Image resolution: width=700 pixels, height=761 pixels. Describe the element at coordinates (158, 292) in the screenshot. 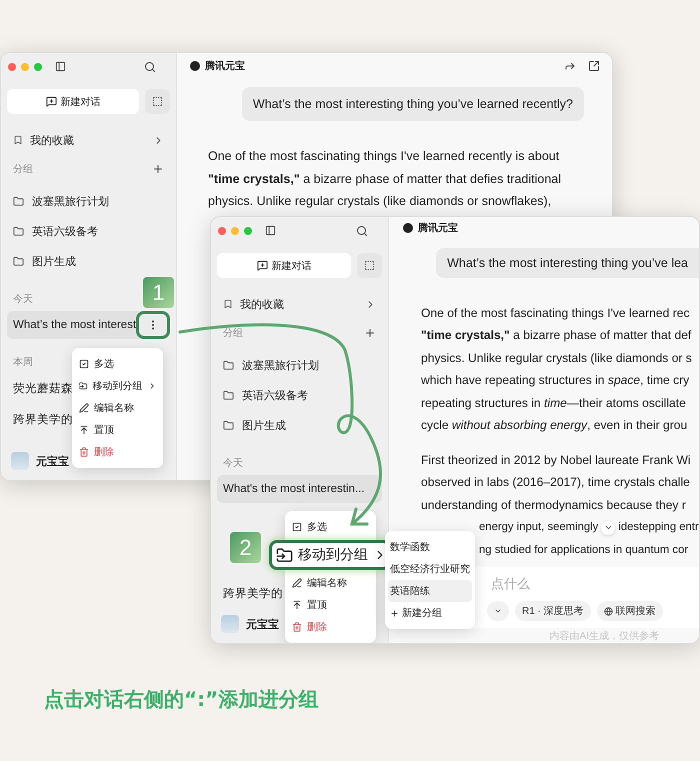

I see `step-badge: 1` at that location.